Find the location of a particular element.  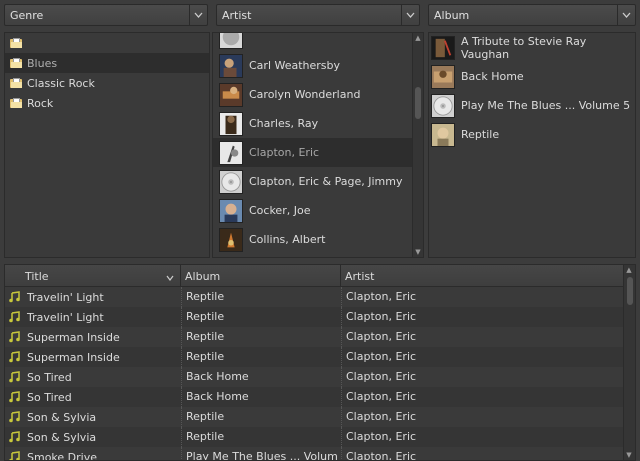

genre-label: Classic Rock is located at coordinates (61, 83).